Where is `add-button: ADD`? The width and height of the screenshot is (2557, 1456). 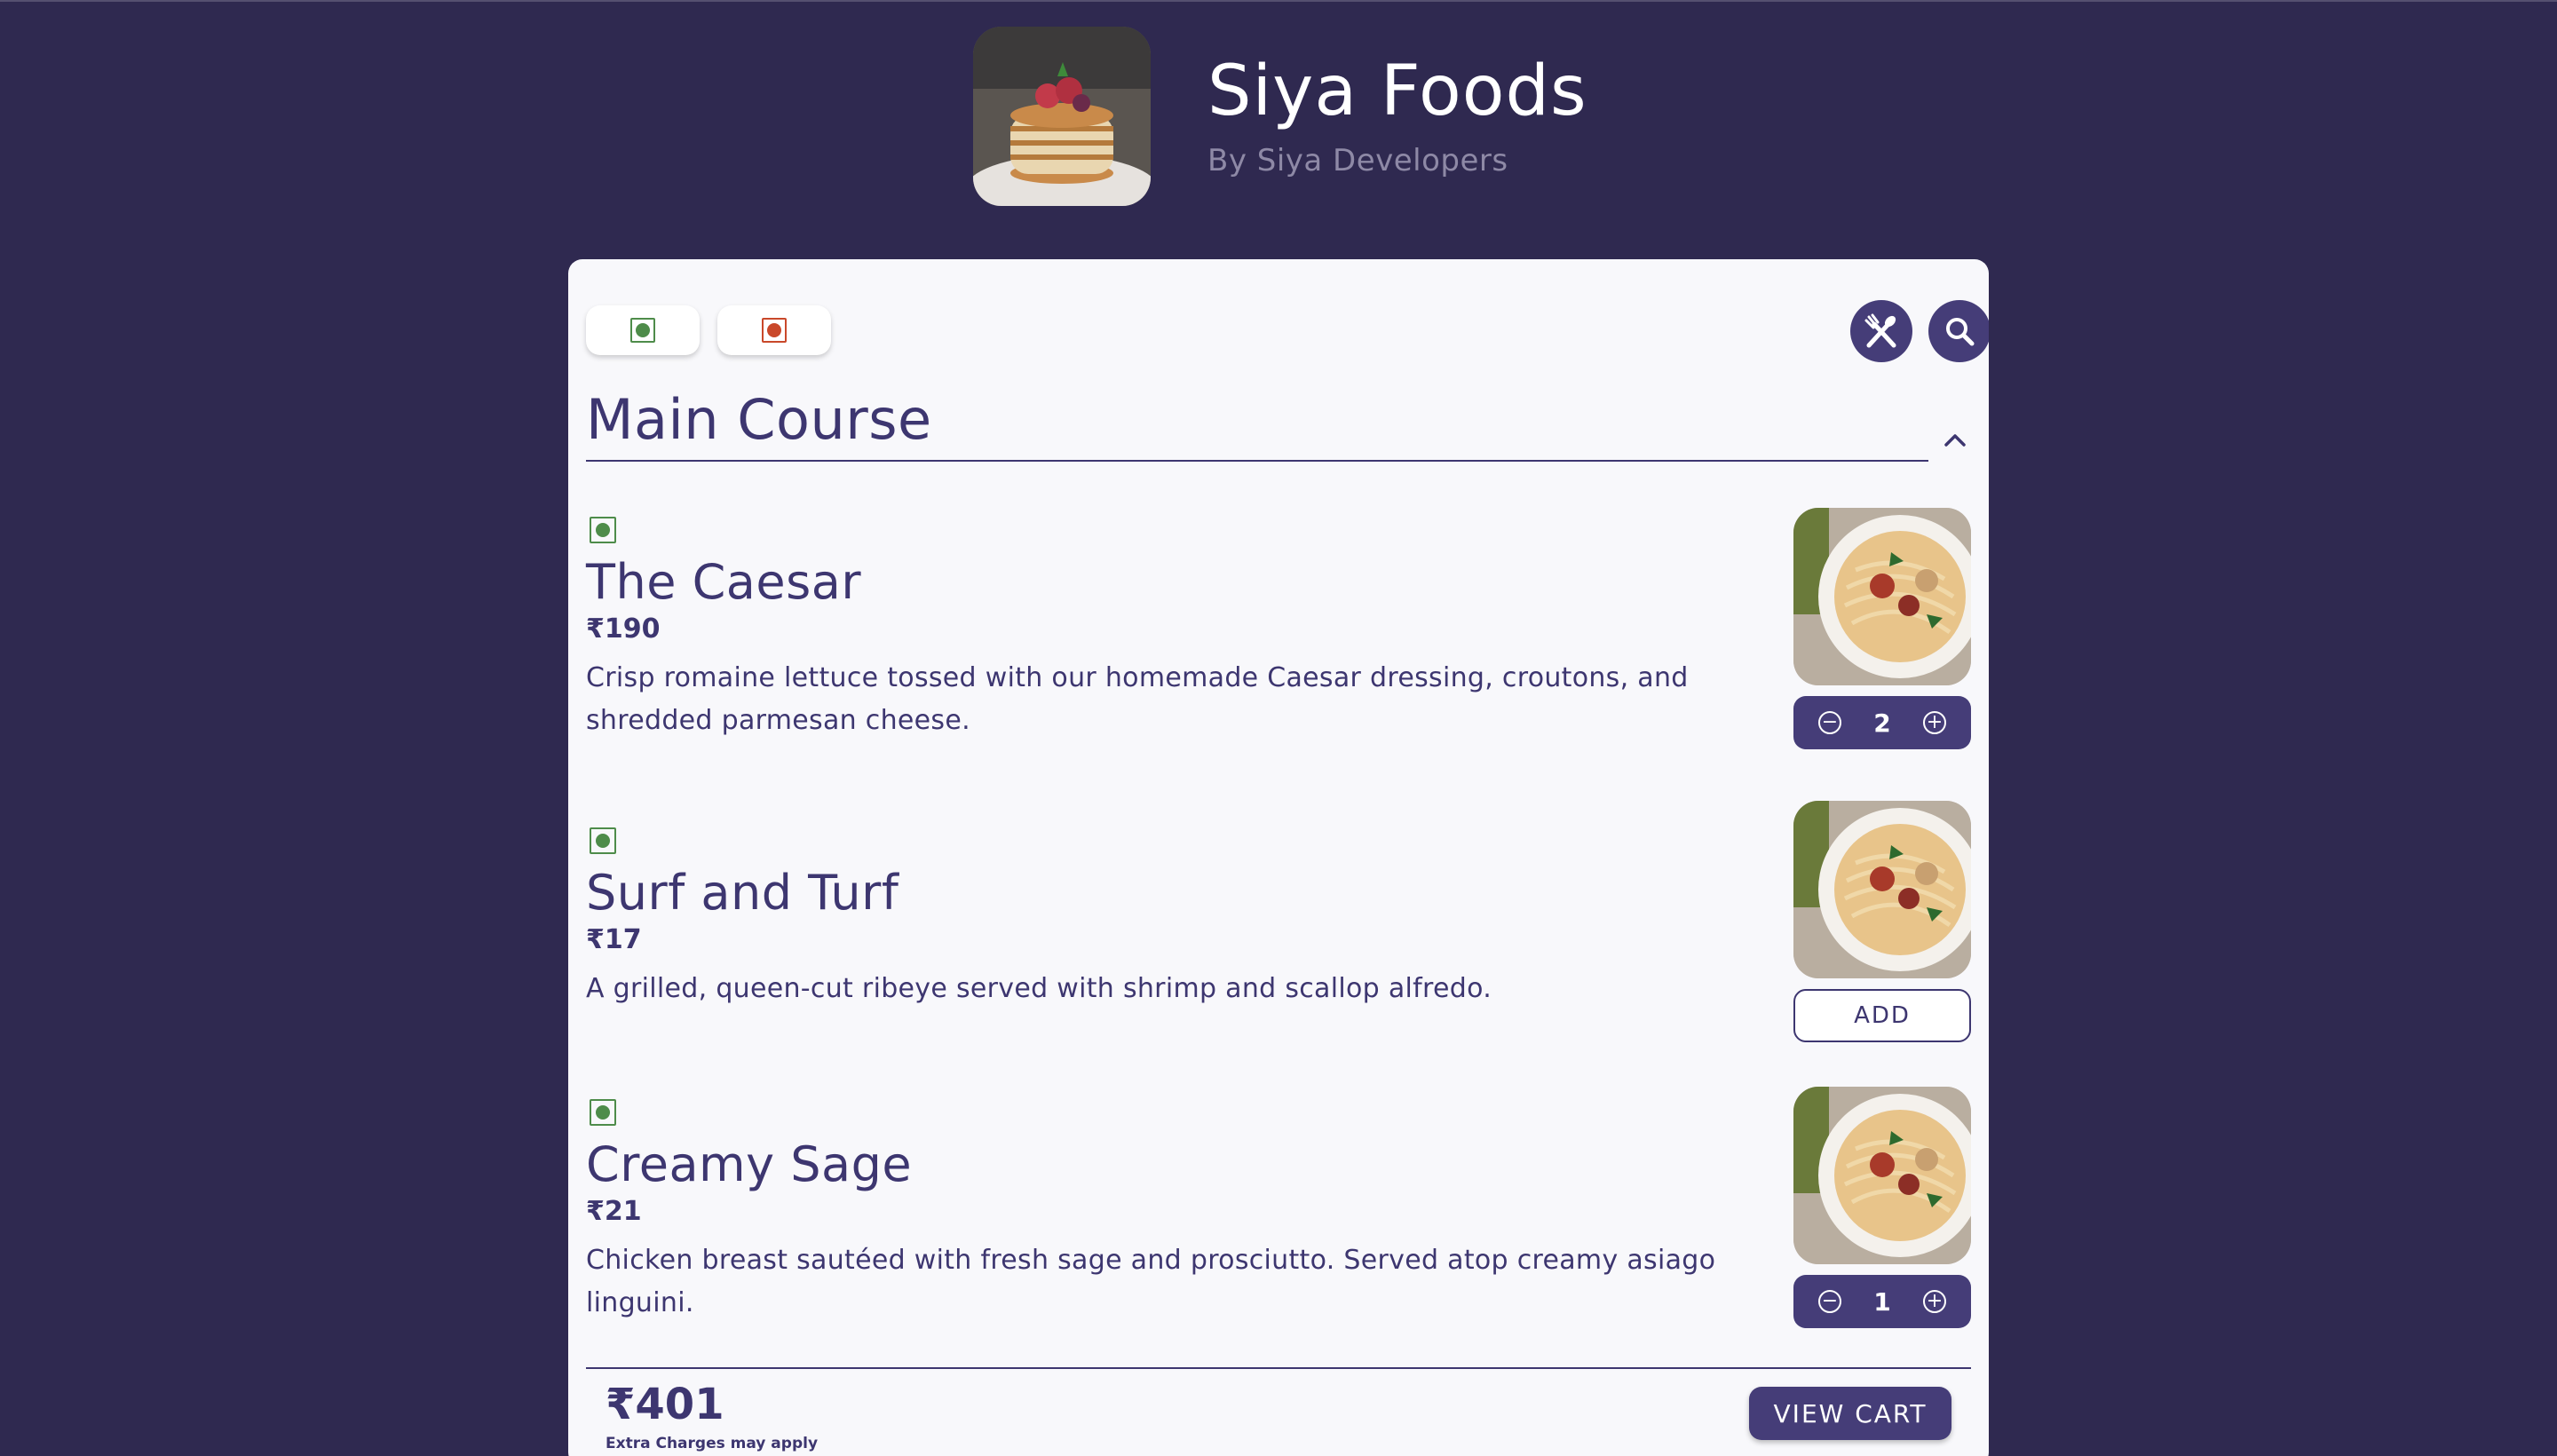 add-button: ADD is located at coordinates (1882, 1015).